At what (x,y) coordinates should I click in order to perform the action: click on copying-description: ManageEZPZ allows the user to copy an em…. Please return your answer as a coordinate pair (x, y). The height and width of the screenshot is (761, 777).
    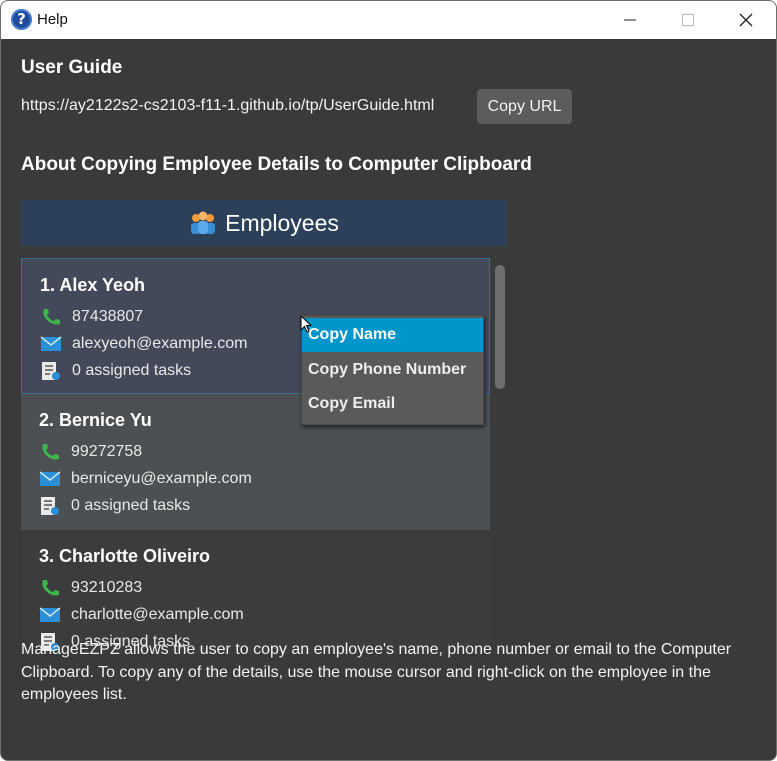
    Looking at the image, I should click on (376, 672).